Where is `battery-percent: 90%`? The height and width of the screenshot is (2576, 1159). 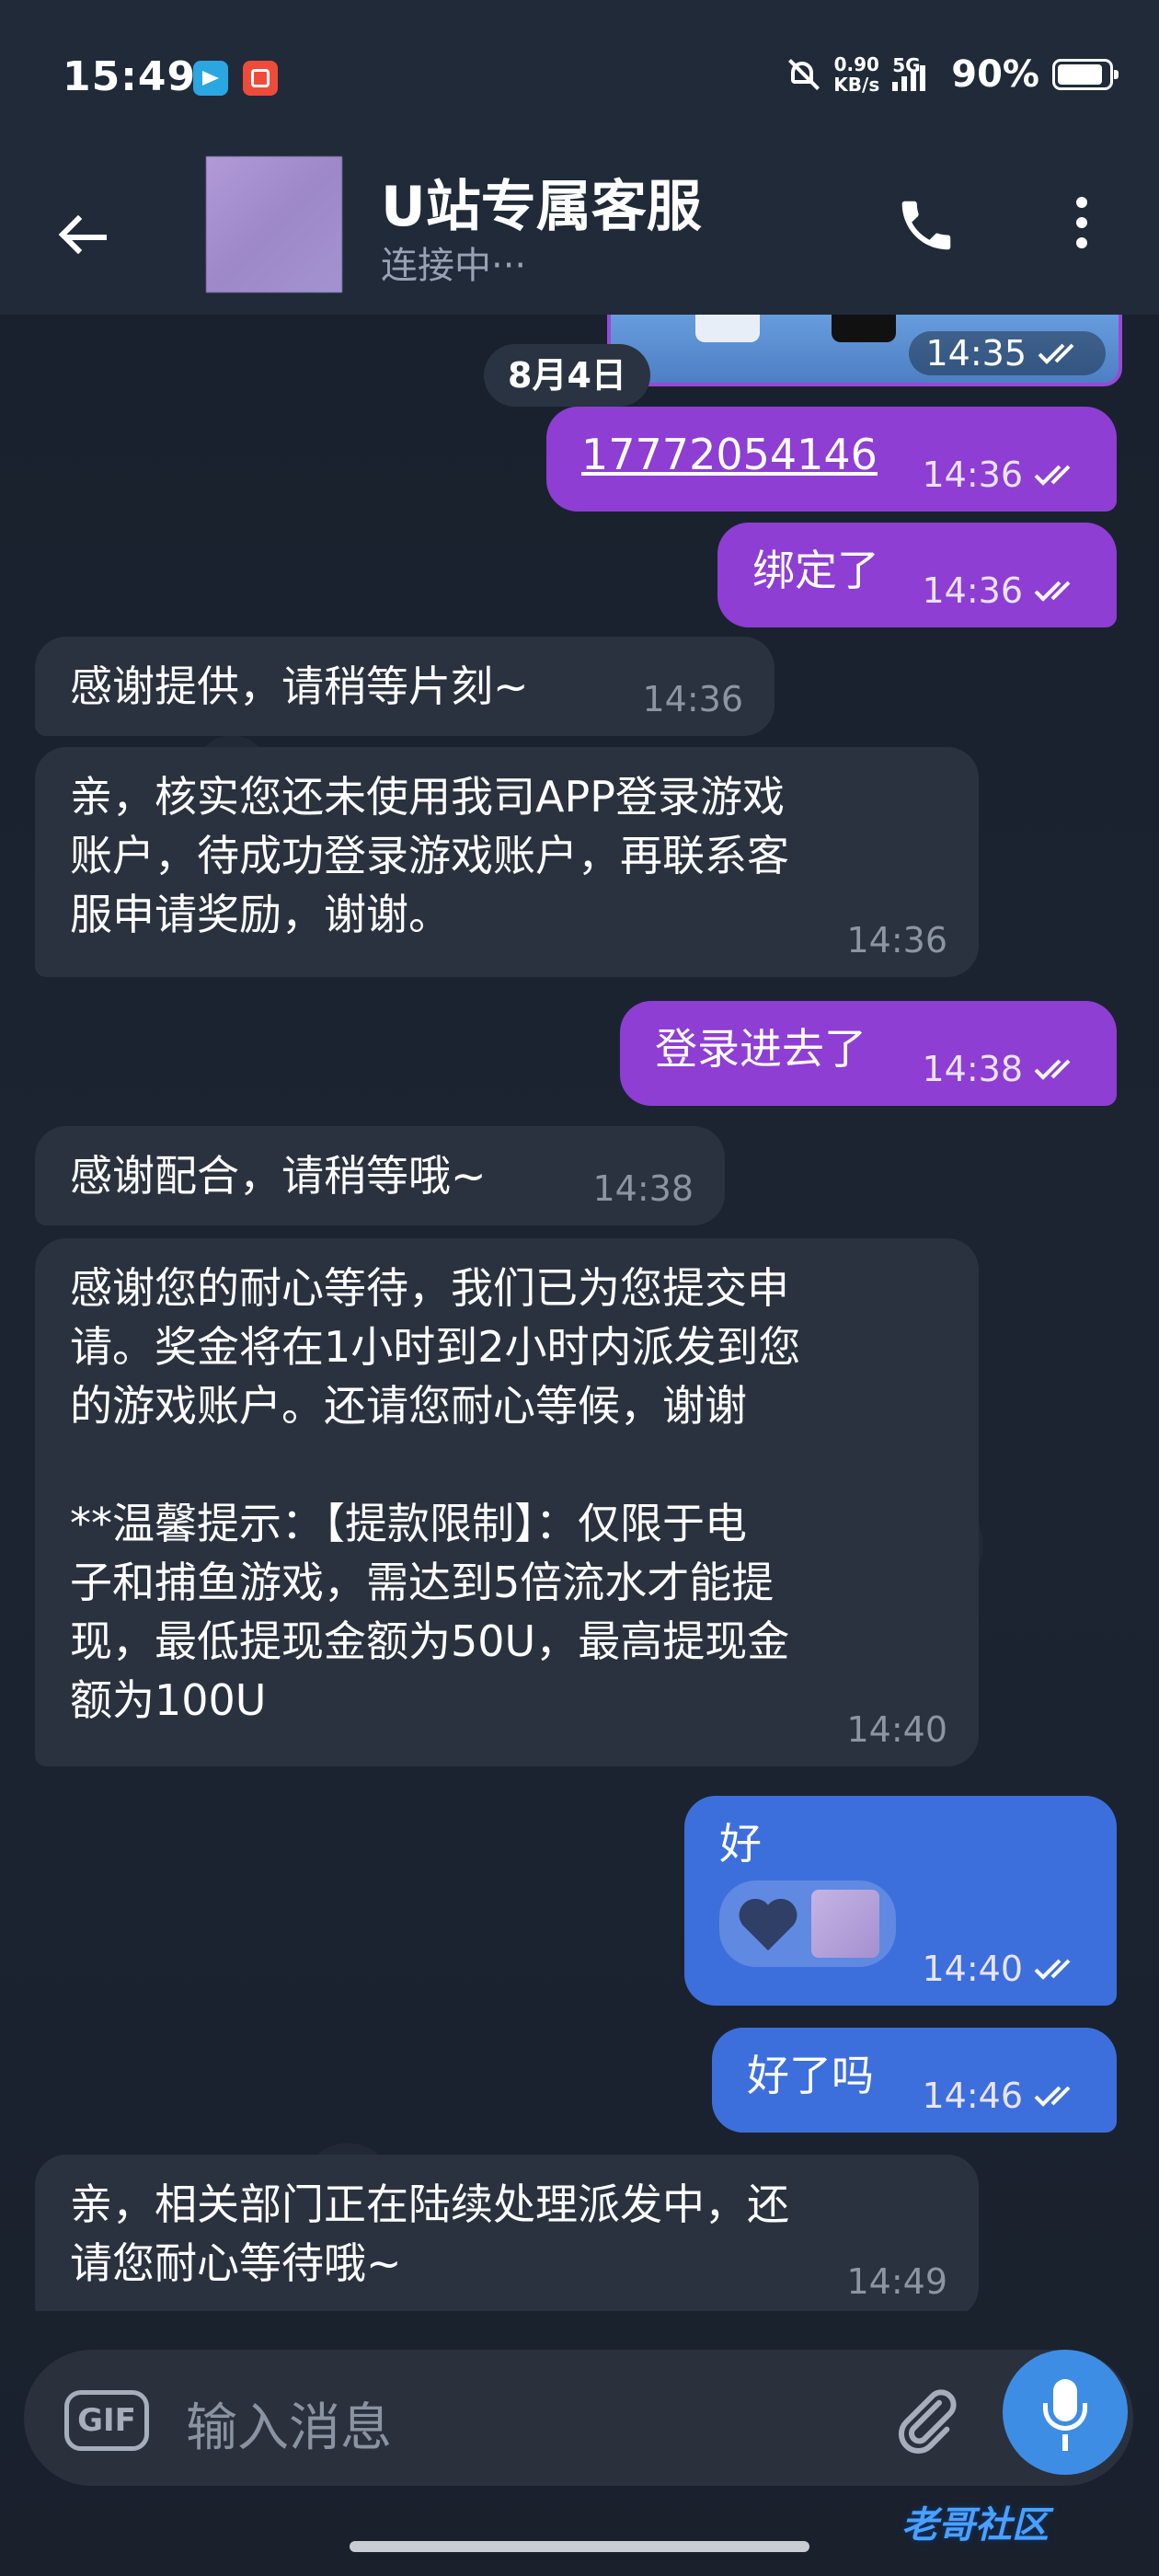 battery-percent: 90% is located at coordinates (995, 74).